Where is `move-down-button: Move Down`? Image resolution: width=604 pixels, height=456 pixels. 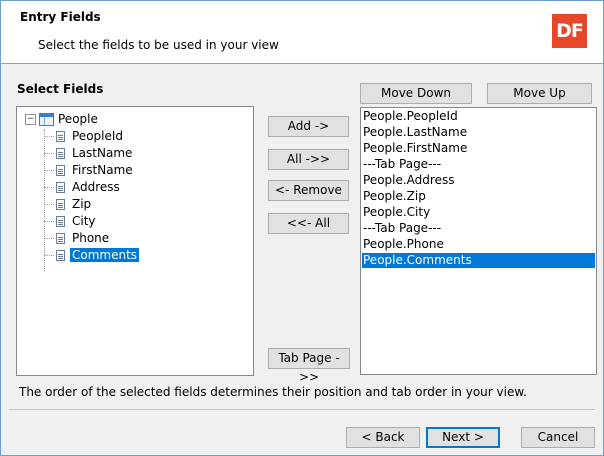 move-down-button: Move Down is located at coordinates (416, 93).